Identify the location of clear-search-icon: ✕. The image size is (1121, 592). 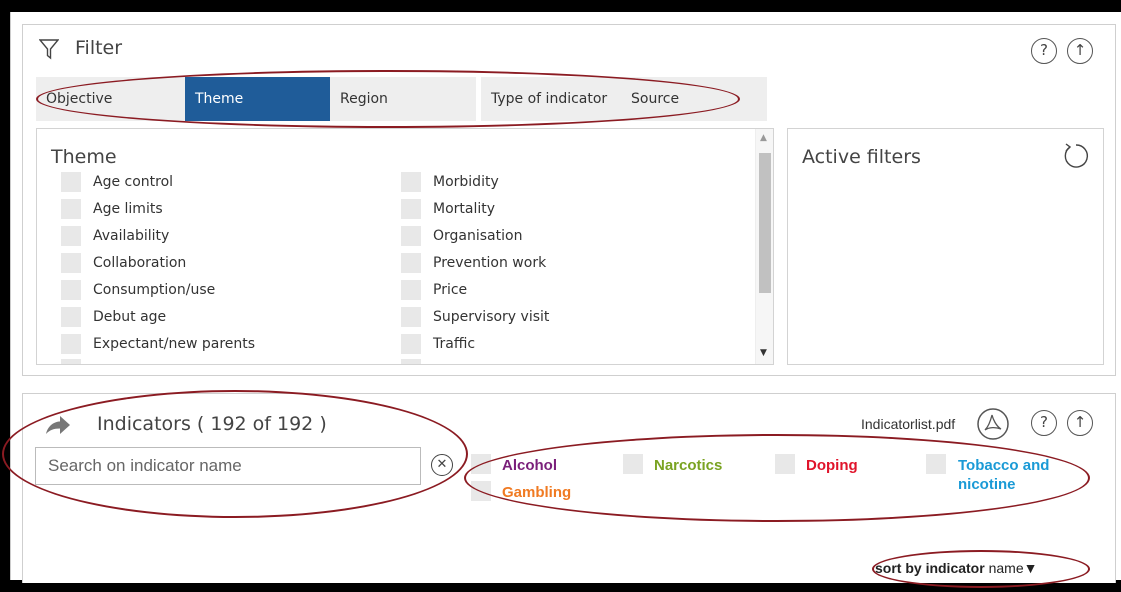
(442, 465).